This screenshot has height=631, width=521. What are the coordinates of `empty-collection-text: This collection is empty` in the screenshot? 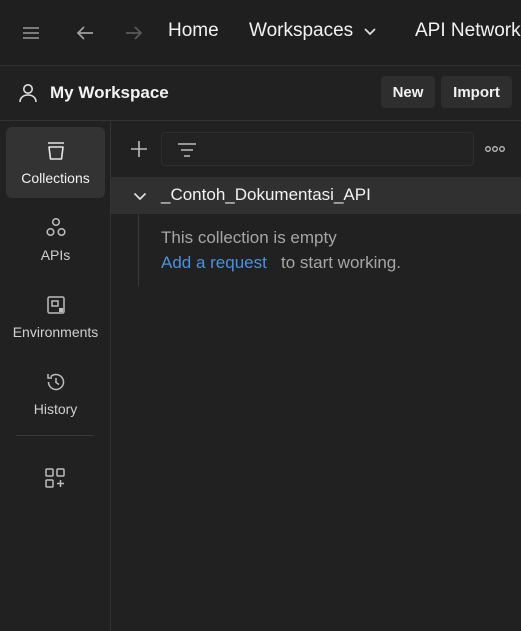 It's located at (249, 237).